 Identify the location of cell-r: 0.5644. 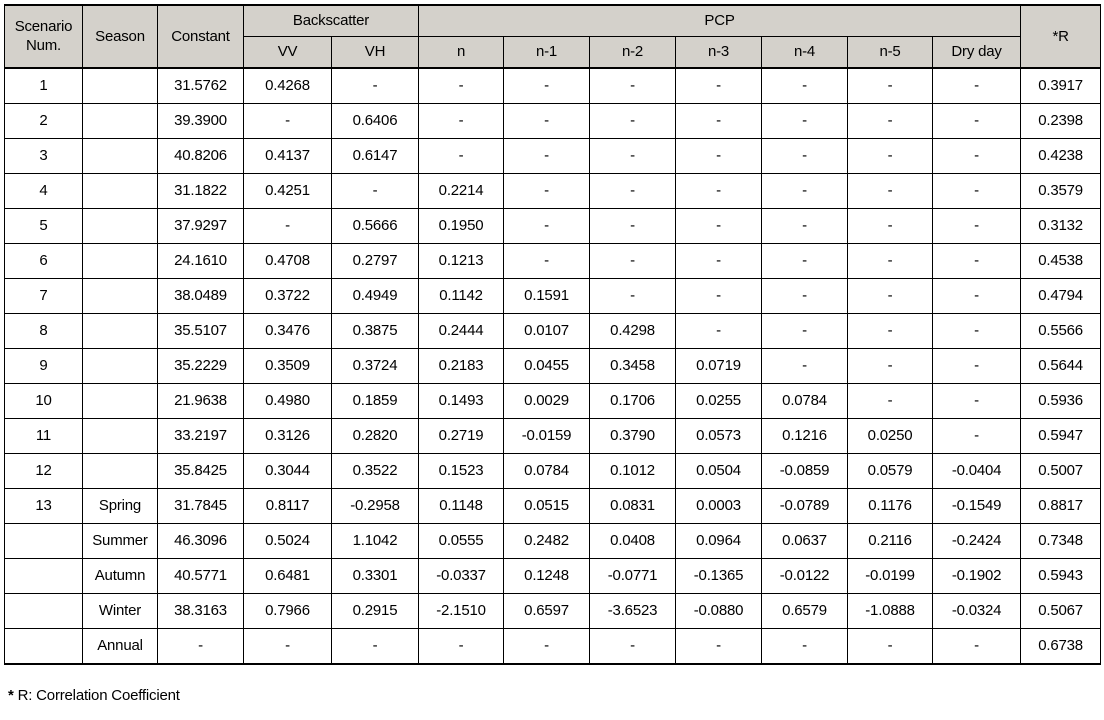
(1061, 366).